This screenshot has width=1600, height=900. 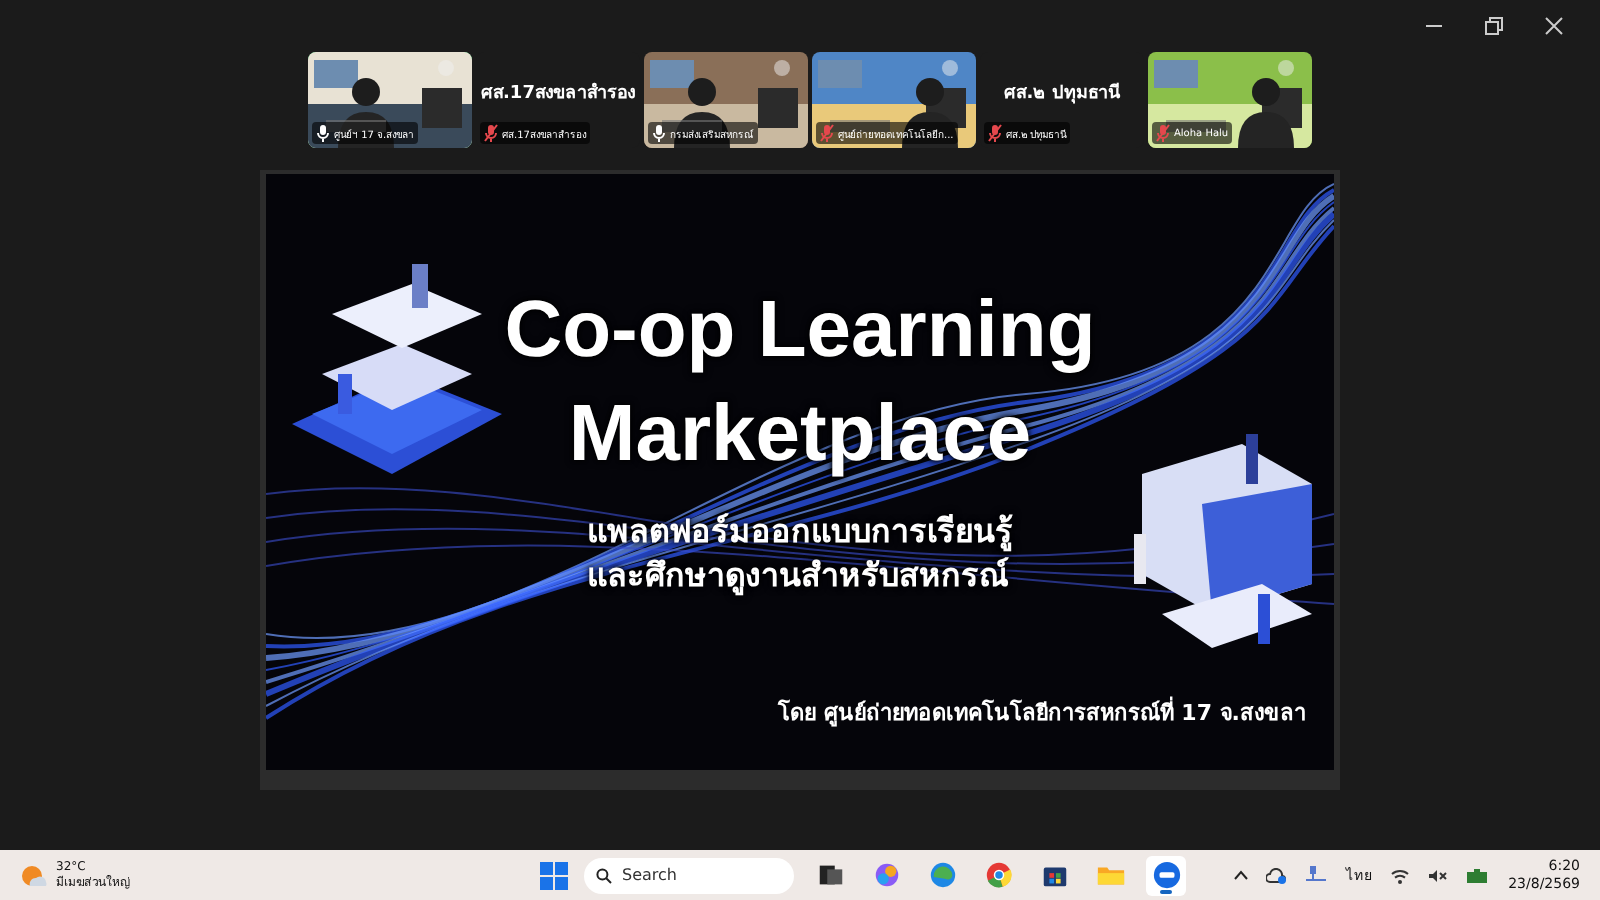 I want to click on wifi-icon, so click(x=1400, y=875).